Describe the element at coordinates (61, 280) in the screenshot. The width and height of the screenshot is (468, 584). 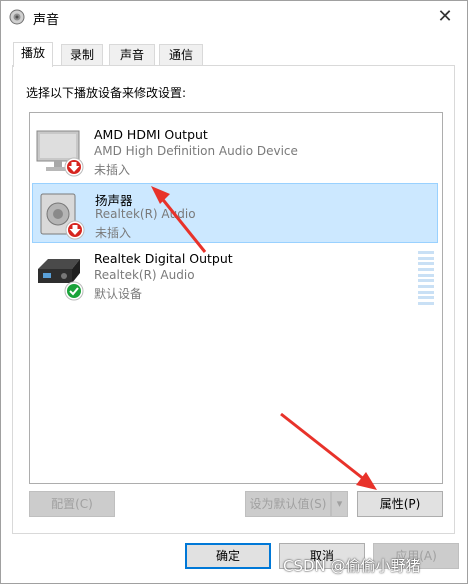
I see `receiver-icon` at that location.